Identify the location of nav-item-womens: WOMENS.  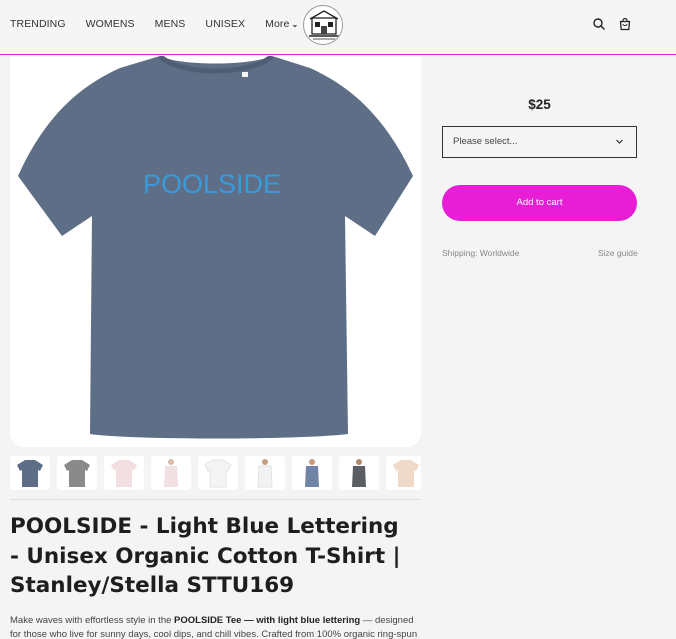
(110, 24).